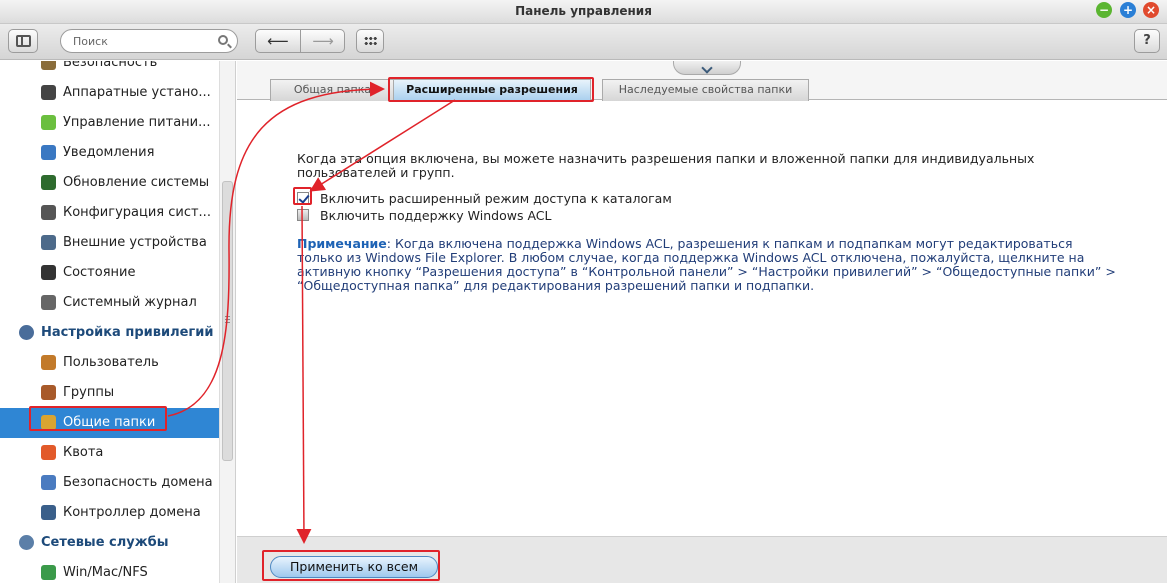 The height and width of the screenshot is (583, 1167). Describe the element at coordinates (48, 182) in the screenshot. I see `update-icon` at that location.